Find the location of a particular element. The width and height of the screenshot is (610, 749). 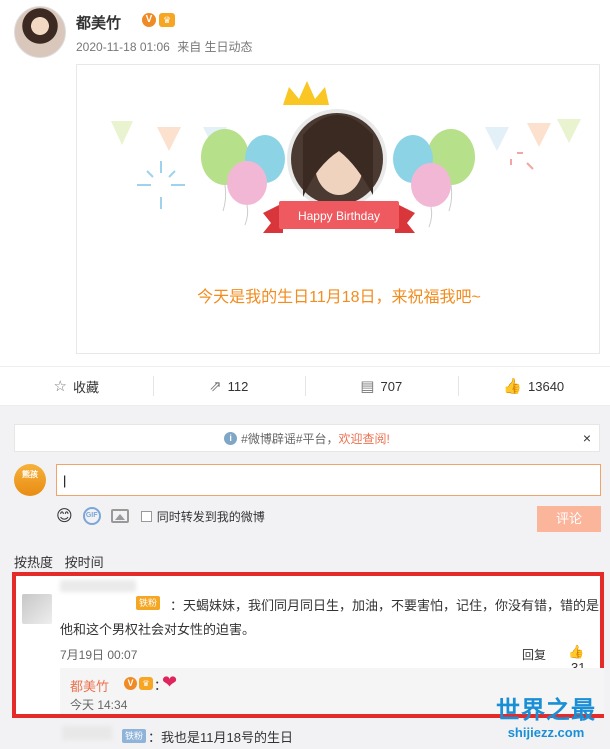

commenter-name-blurred is located at coordinates (98, 586).